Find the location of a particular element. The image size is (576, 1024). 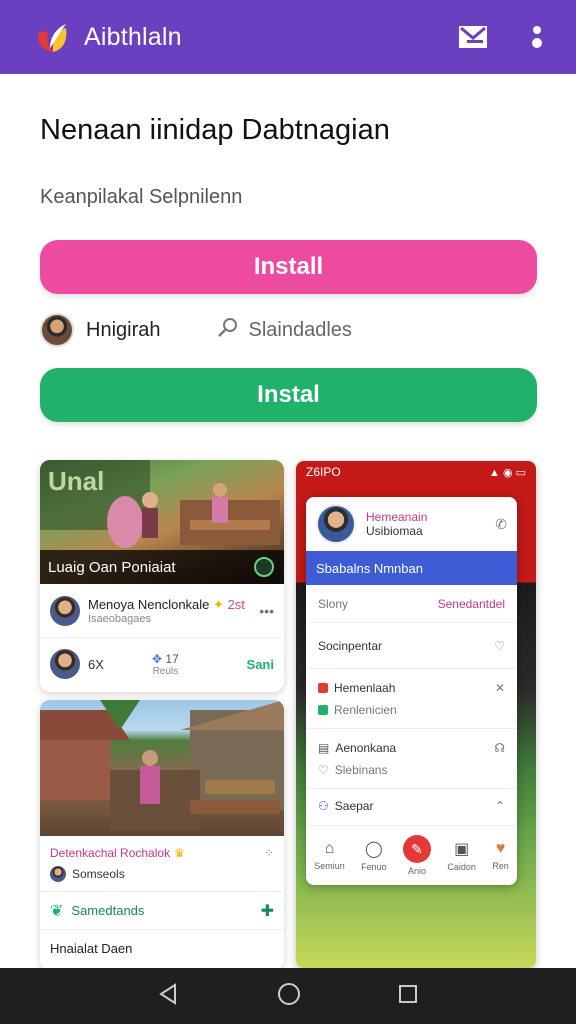

page-subtitle: Keanpilakal Selpnilenn is located at coordinates (141, 197).